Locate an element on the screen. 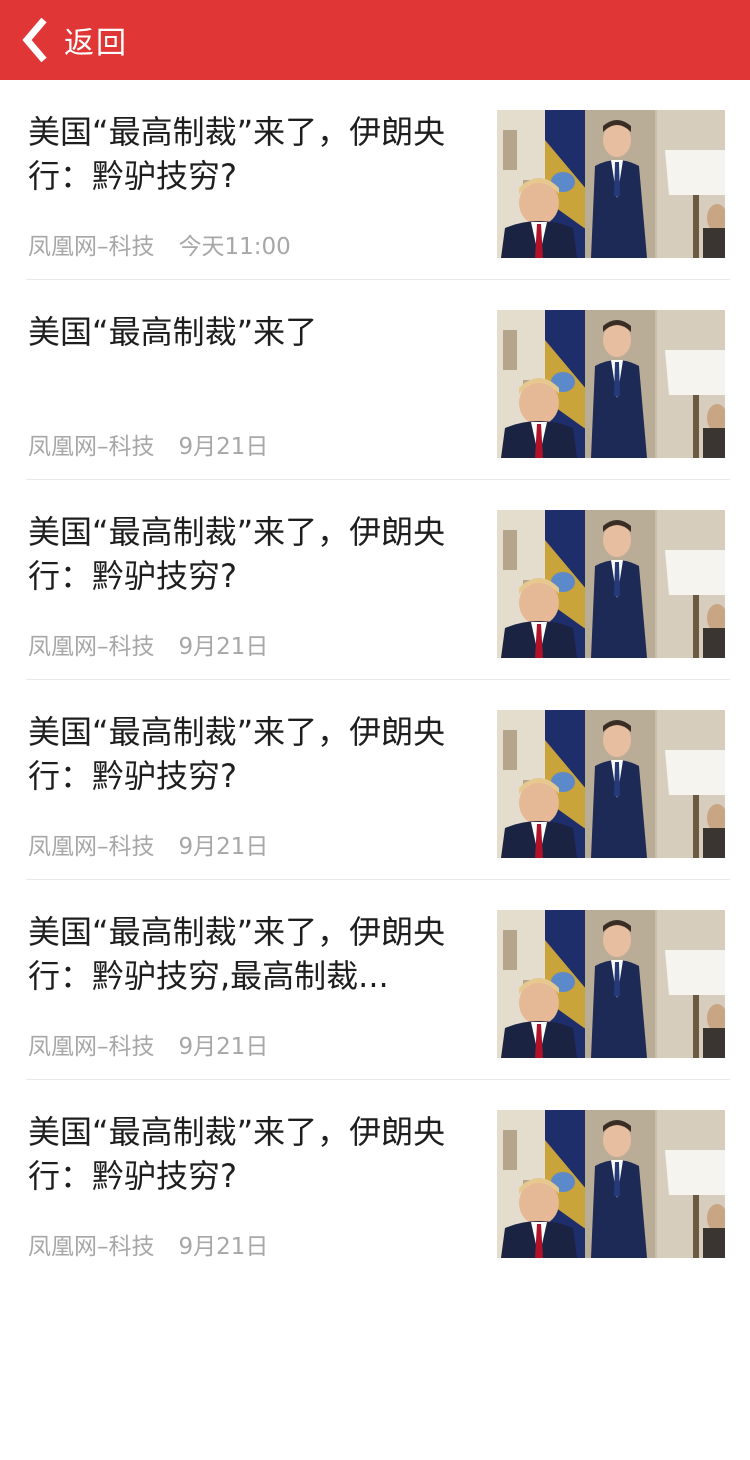 The height and width of the screenshot is (1460, 750). chevron-left-icon is located at coordinates (34, 40).